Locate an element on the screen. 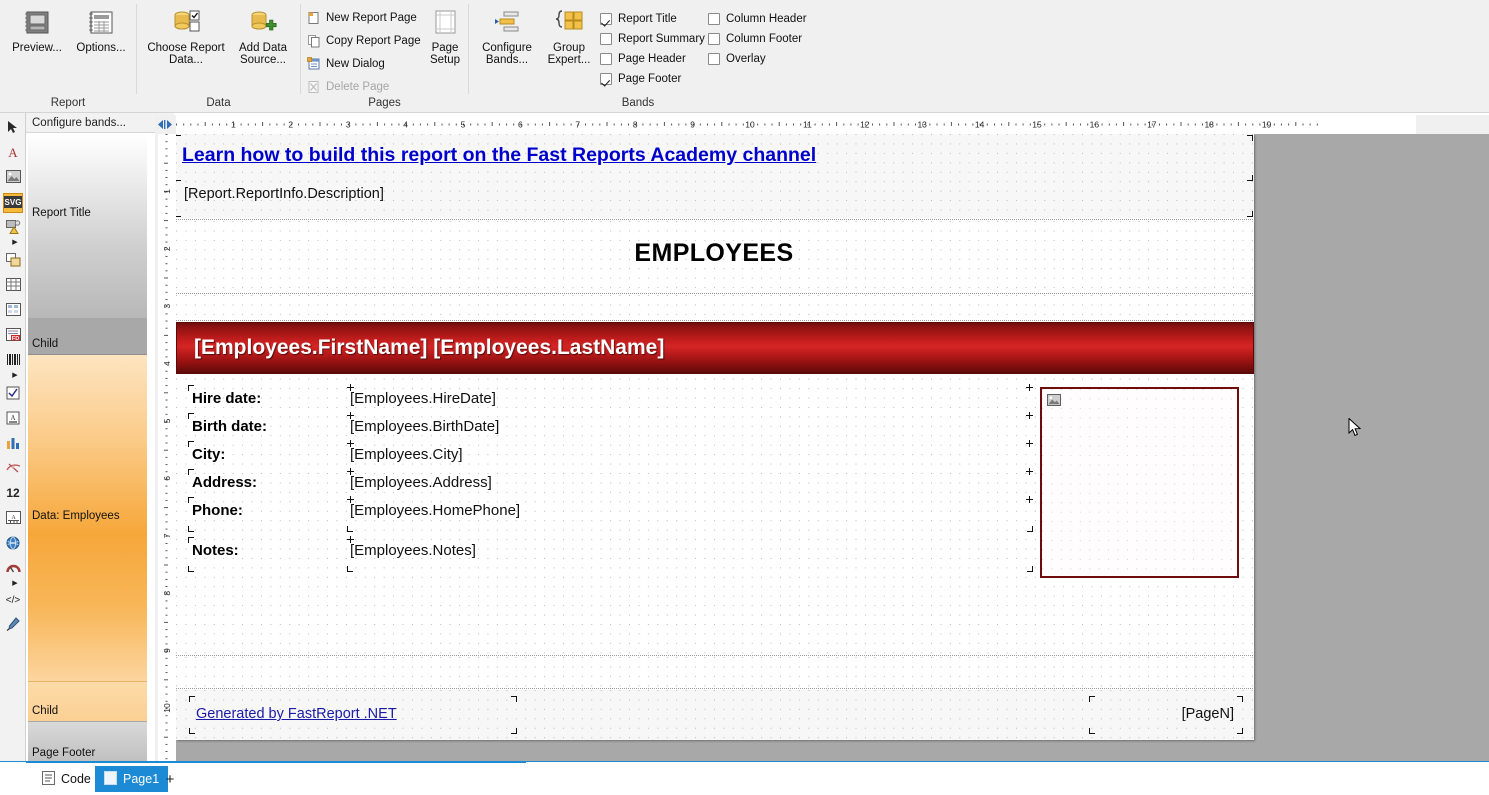 The height and width of the screenshot is (795, 1489). canvas-band-gap is located at coordinates (715, 307).